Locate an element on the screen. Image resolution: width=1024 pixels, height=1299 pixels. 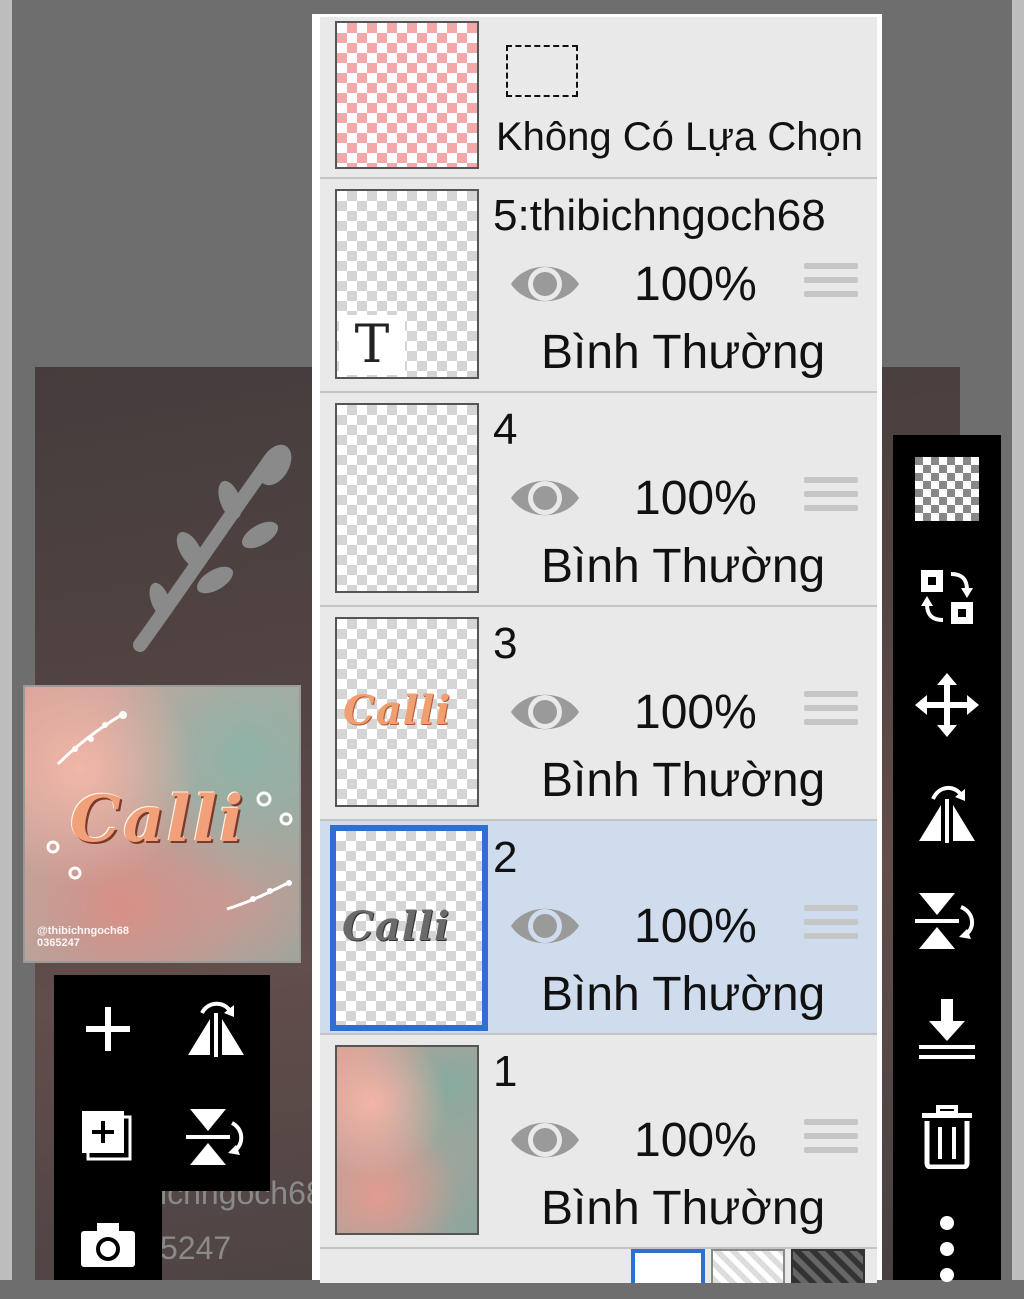
layer-thumbnail: T is located at coordinates (407, 284).